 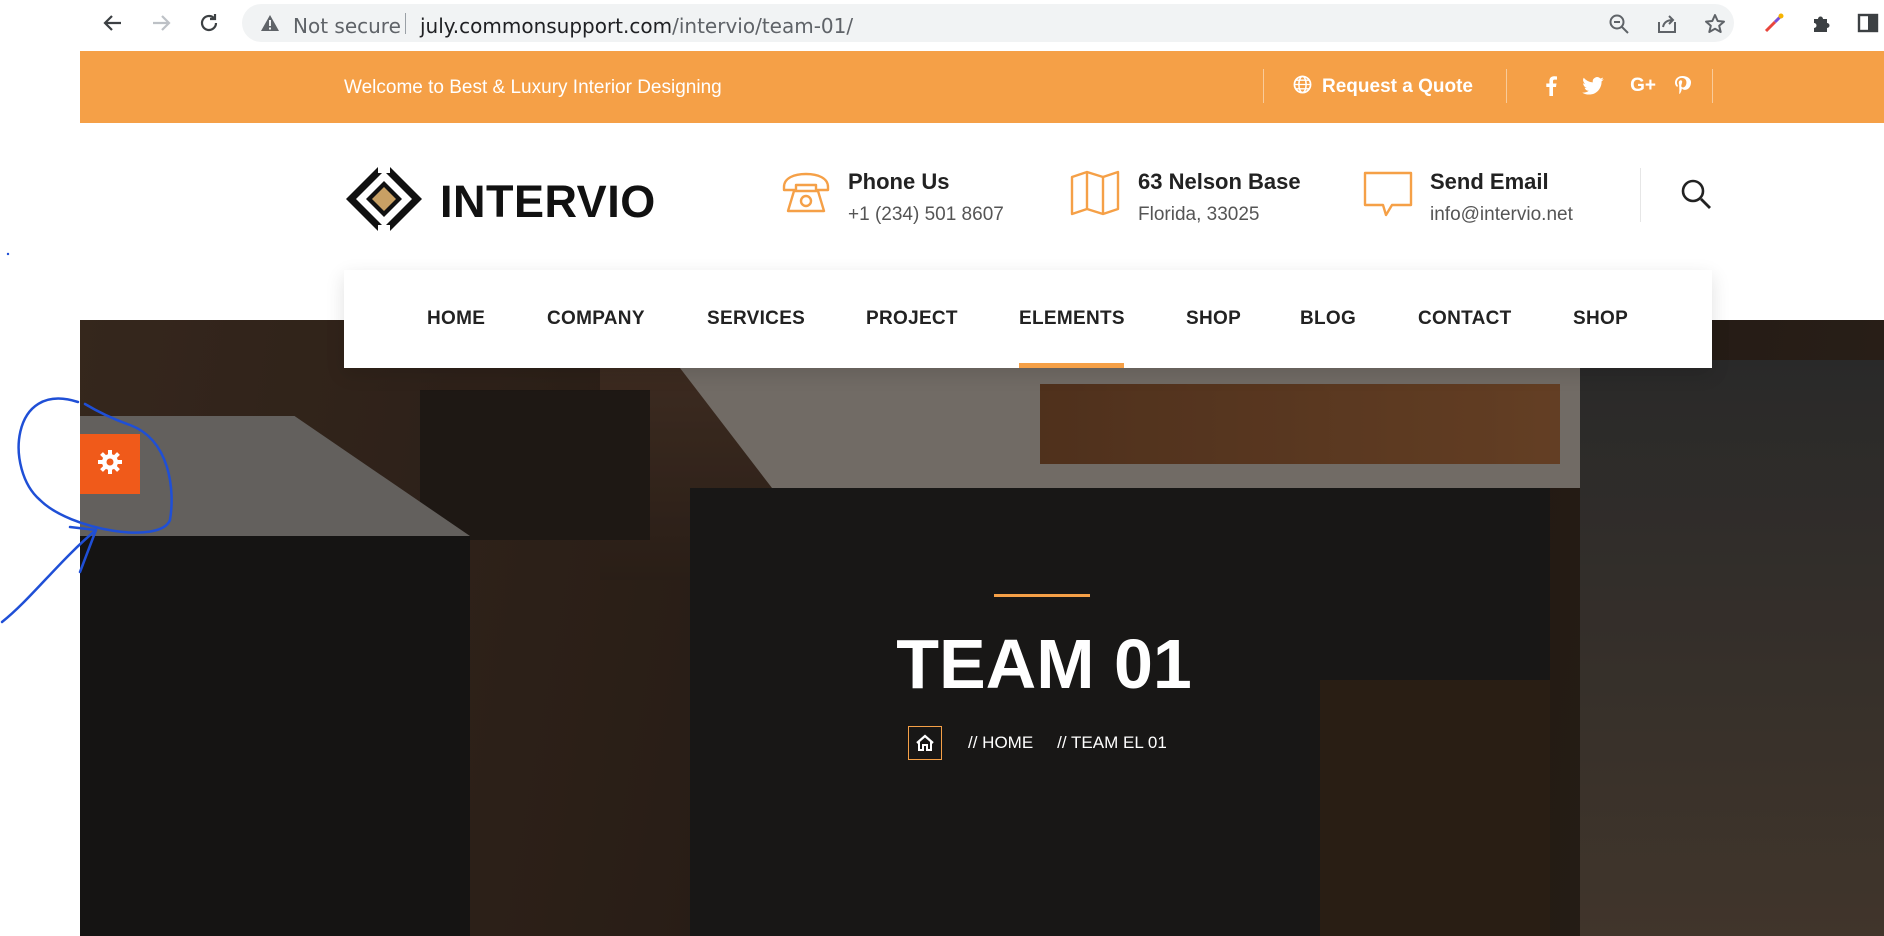 What do you see at coordinates (1774, 23) in the screenshot?
I see `color-picker-extension-icon` at bounding box center [1774, 23].